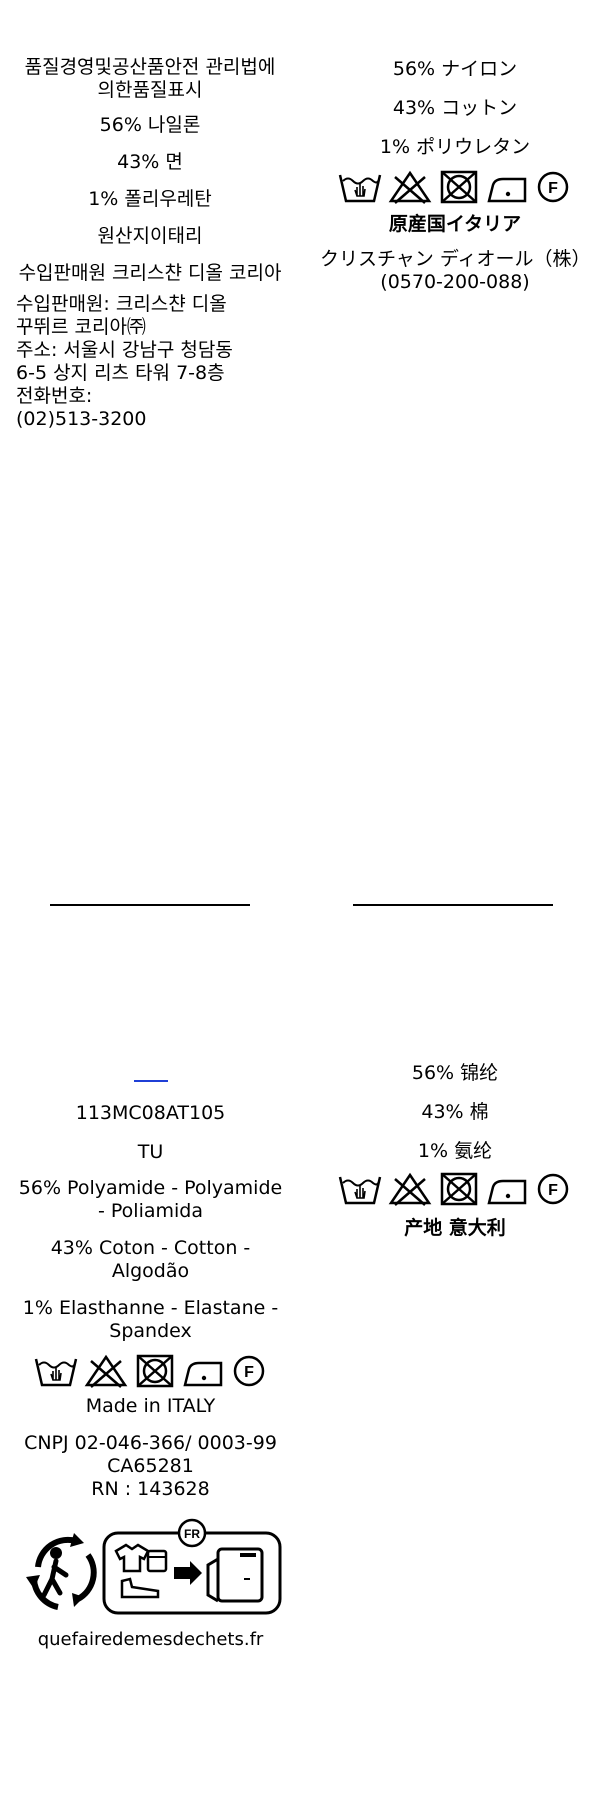 This screenshot has height=1800, width=600. What do you see at coordinates (124, 350) in the screenshot?
I see `korean-address-line: 주소: 서울시 강남구 청담동` at bounding box center [124, 350].